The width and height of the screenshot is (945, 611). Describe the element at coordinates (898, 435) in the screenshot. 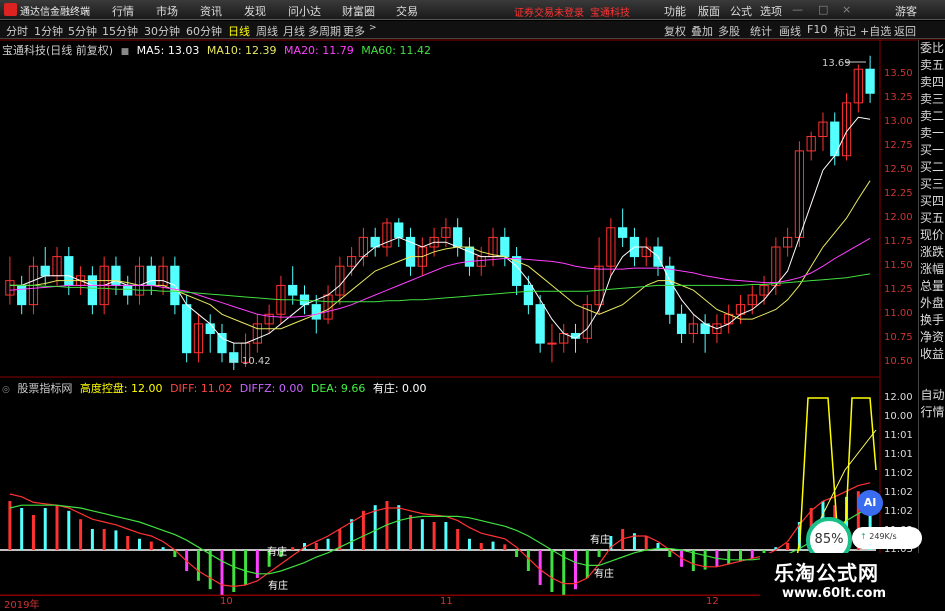

I see `sub-tick-label: 11:01` at that location.